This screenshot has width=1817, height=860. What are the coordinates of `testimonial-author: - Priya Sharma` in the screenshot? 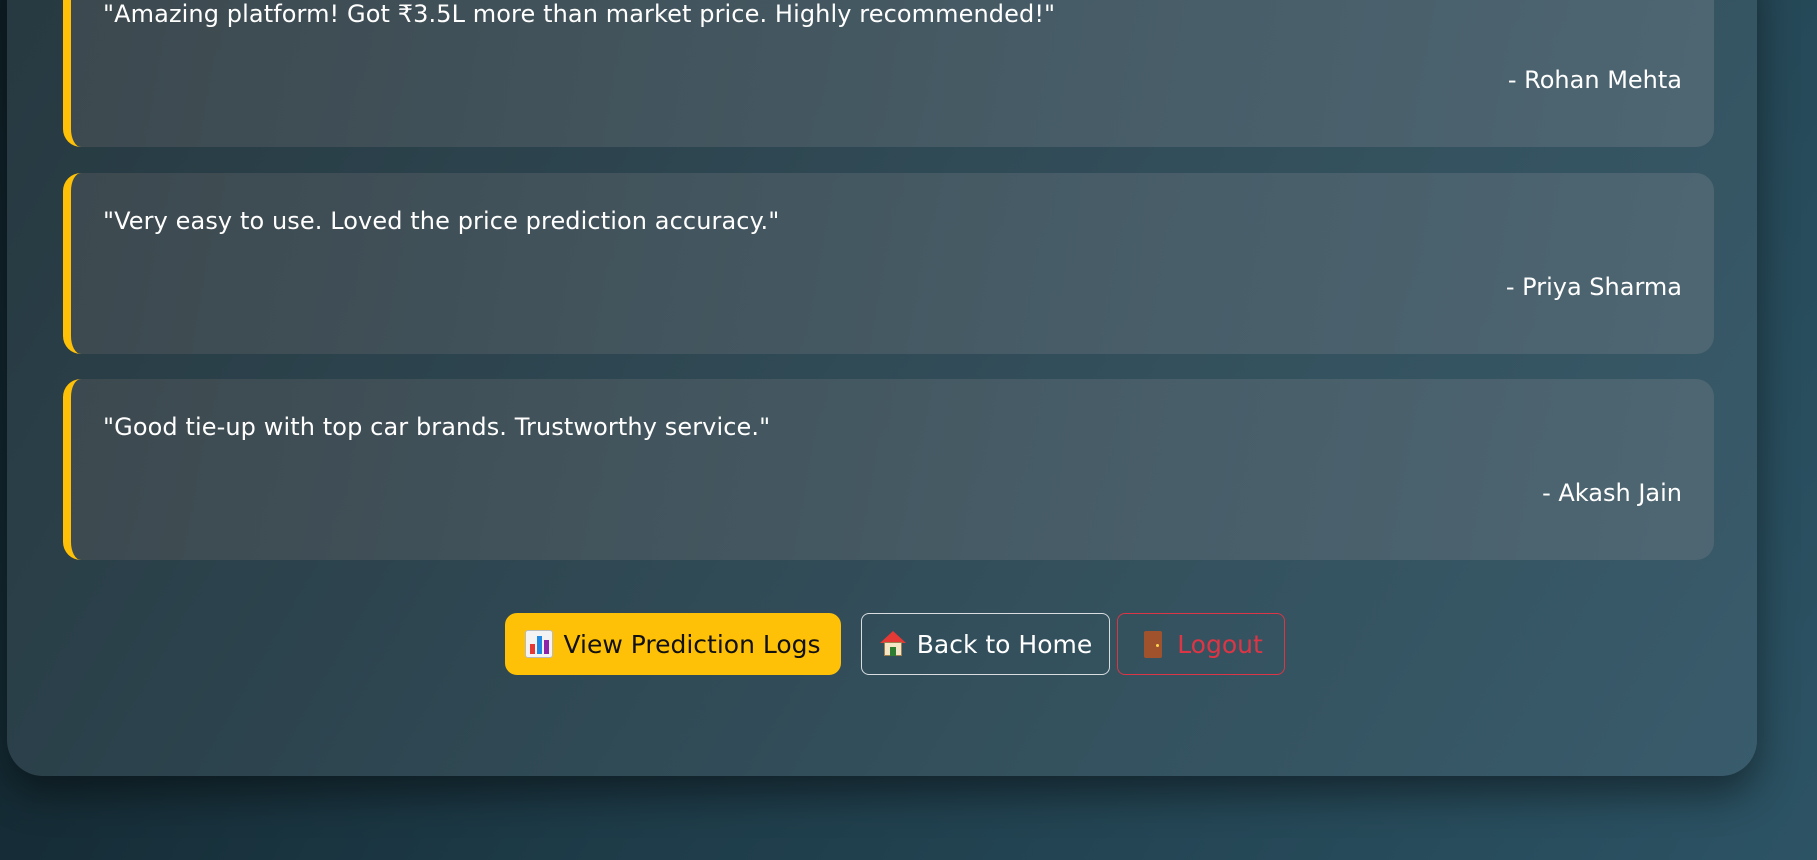 It's located at (1593, 287).